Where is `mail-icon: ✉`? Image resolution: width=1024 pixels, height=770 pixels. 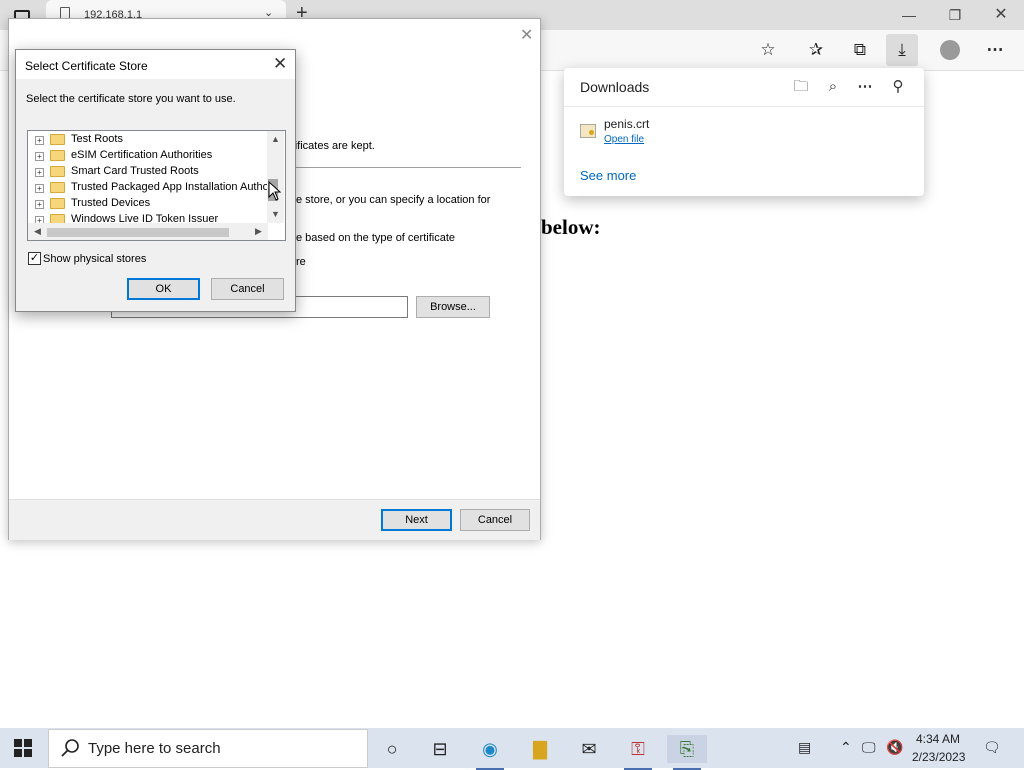 mail-icon: ✉ is located at coordinates (589, 749).